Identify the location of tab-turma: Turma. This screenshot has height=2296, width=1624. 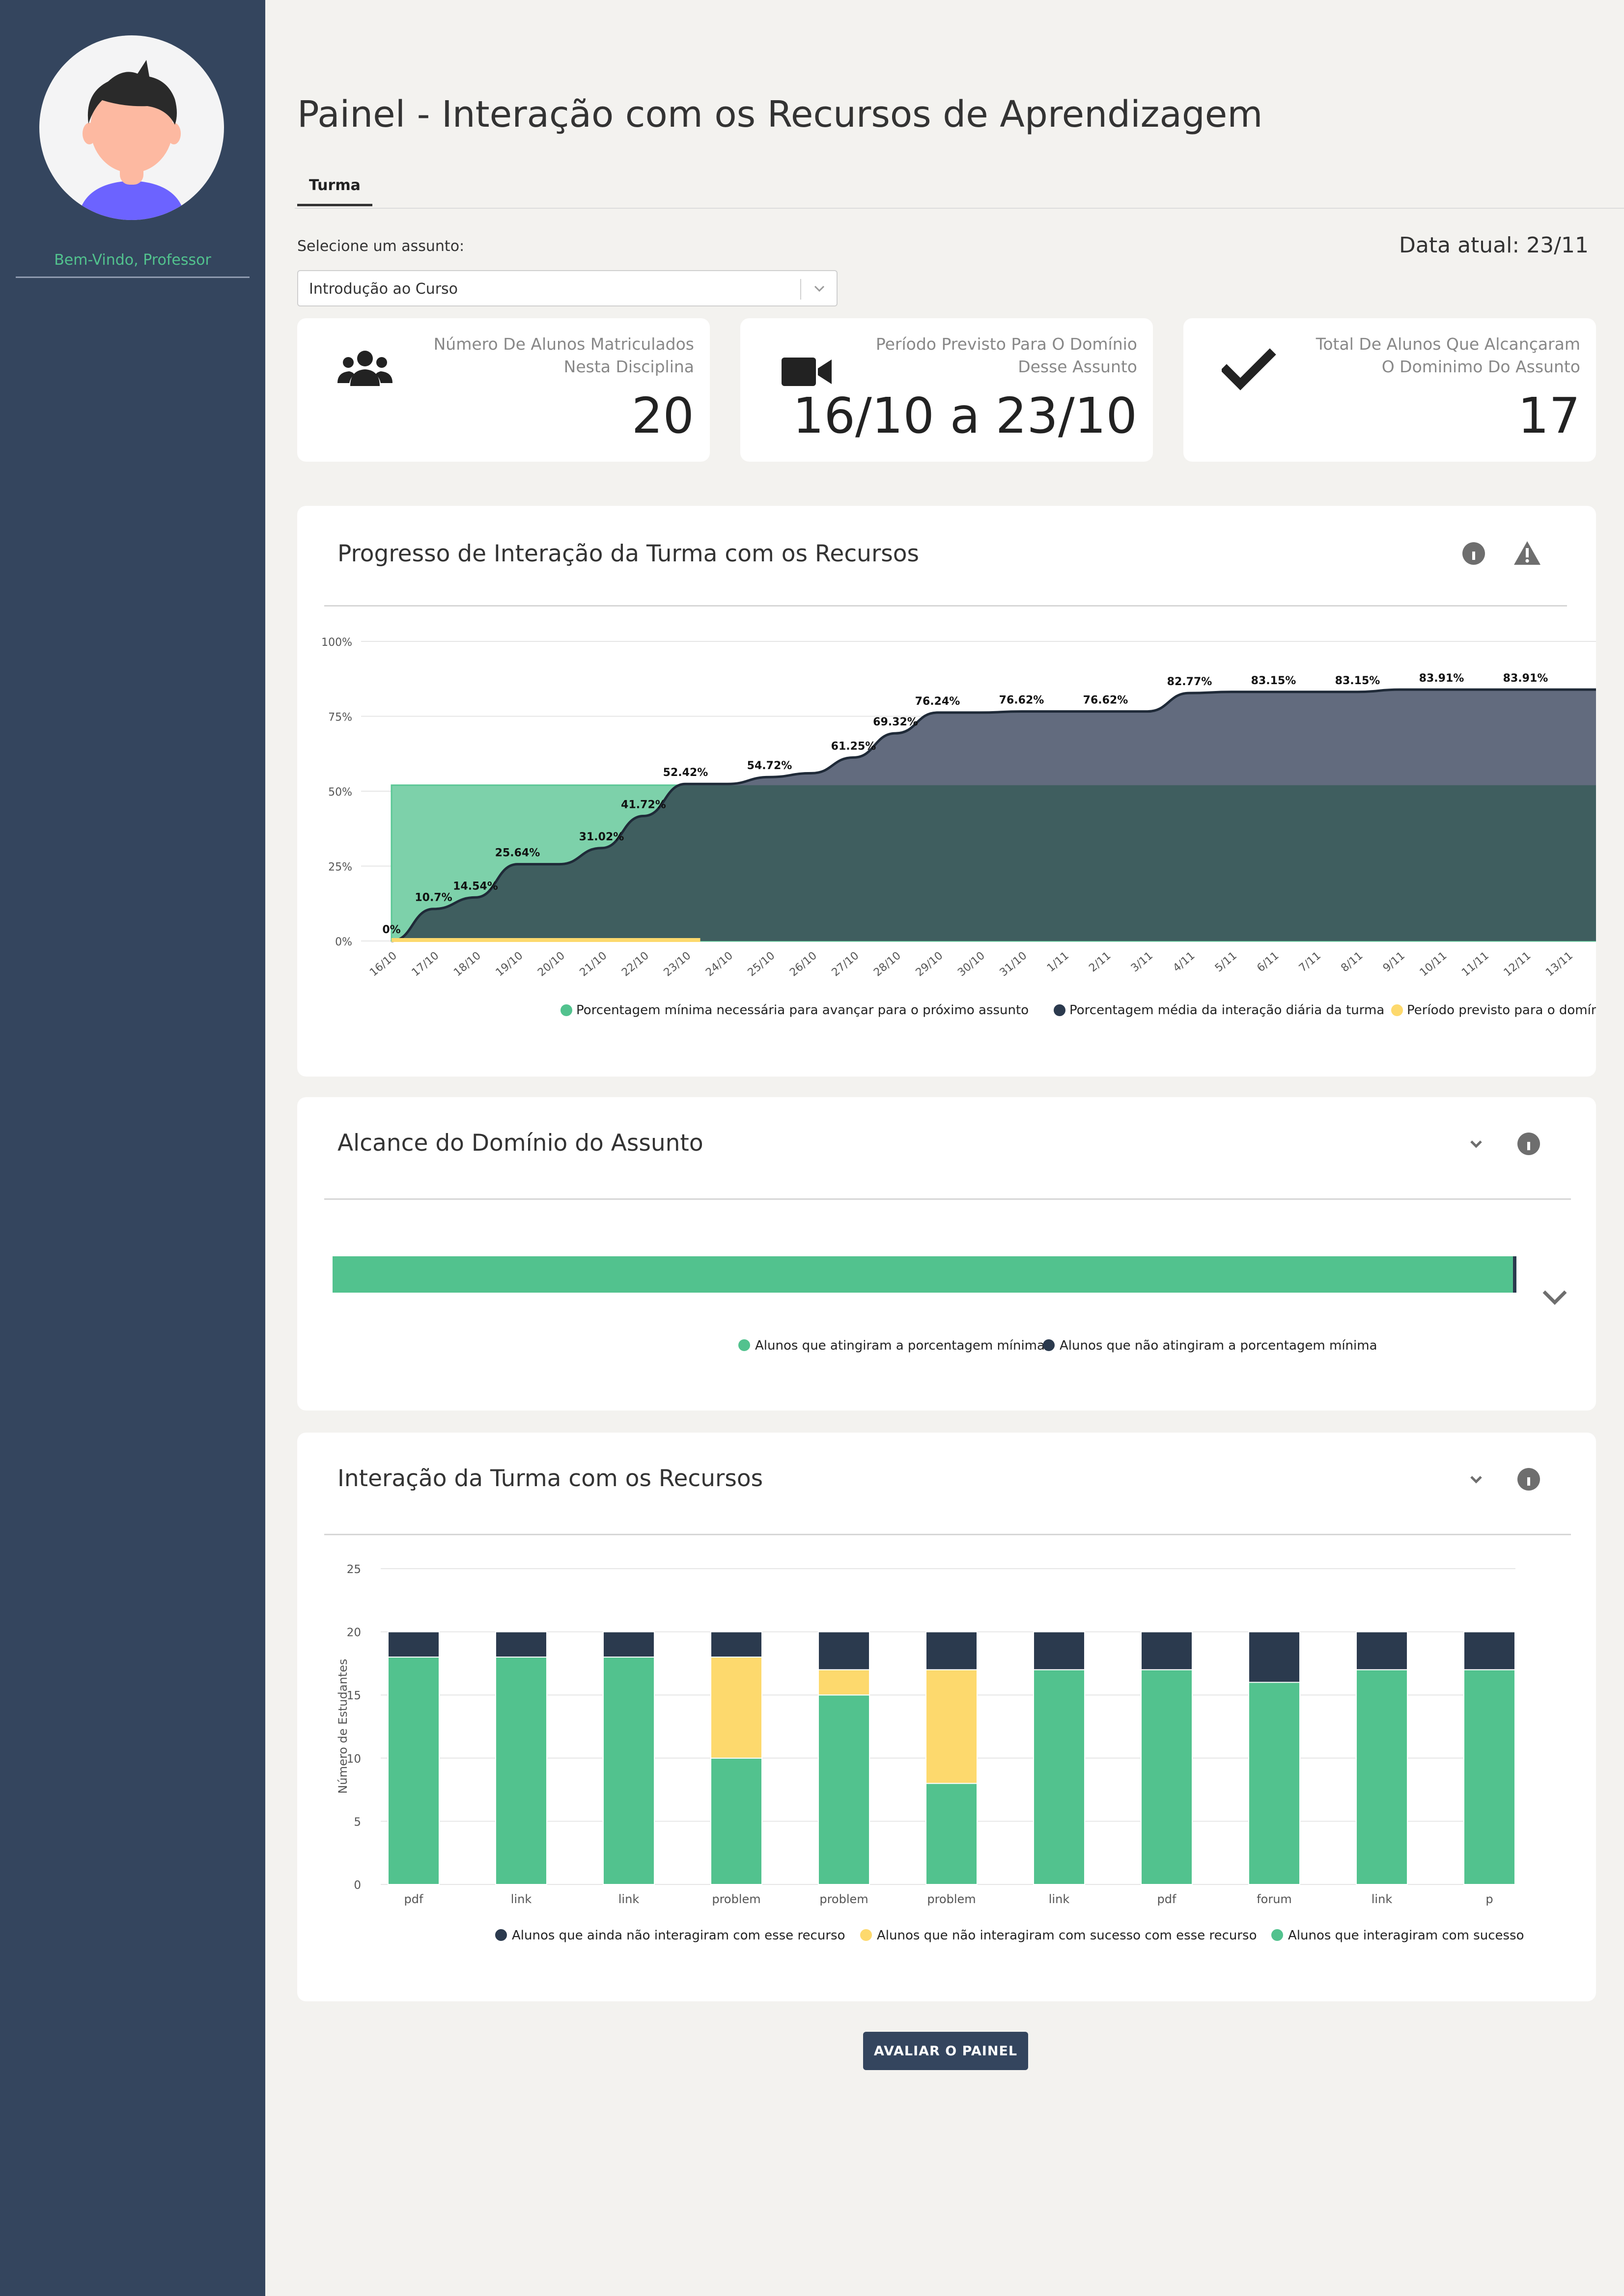
(334, 192).